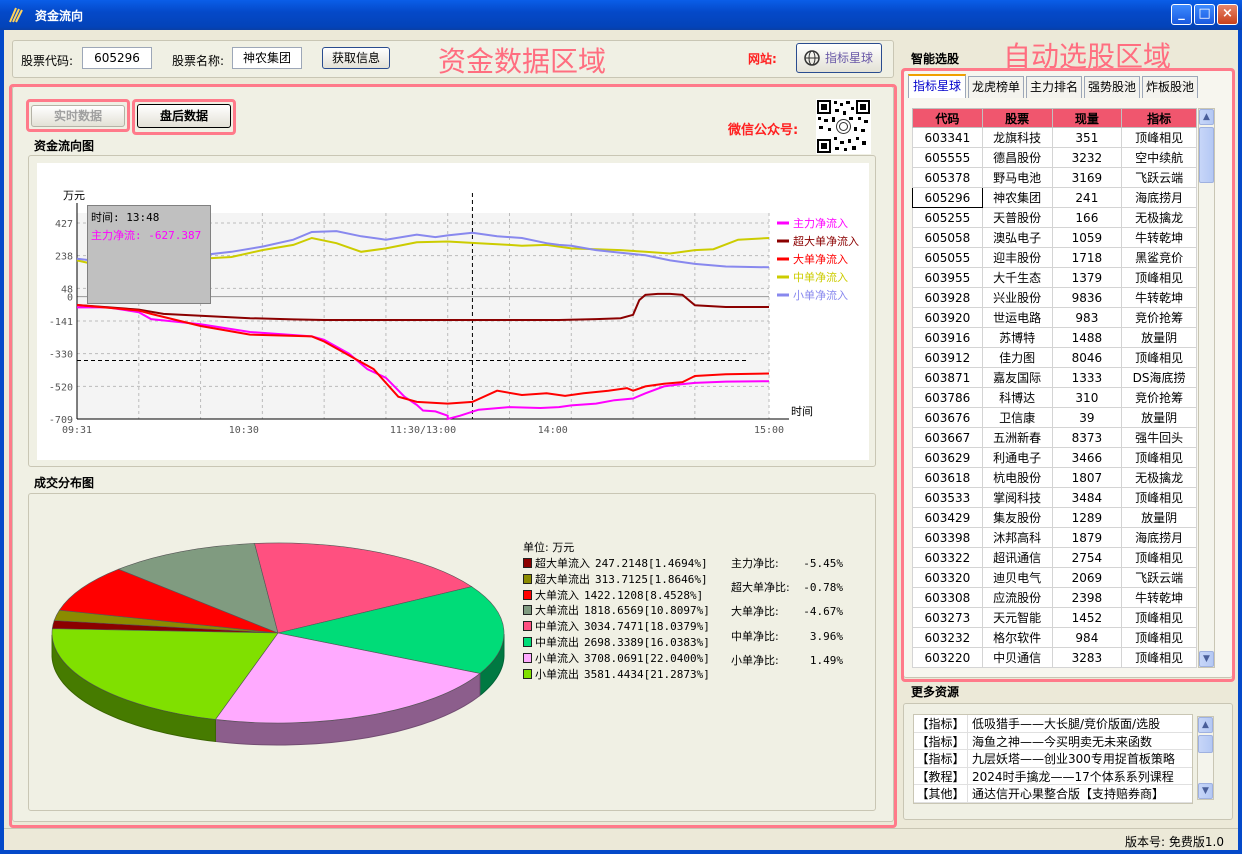  What do you see at coordinates (1017, 557) in the screenshot?
I see `table-cell: 超讯通信` at bounding box center [1017, 557].